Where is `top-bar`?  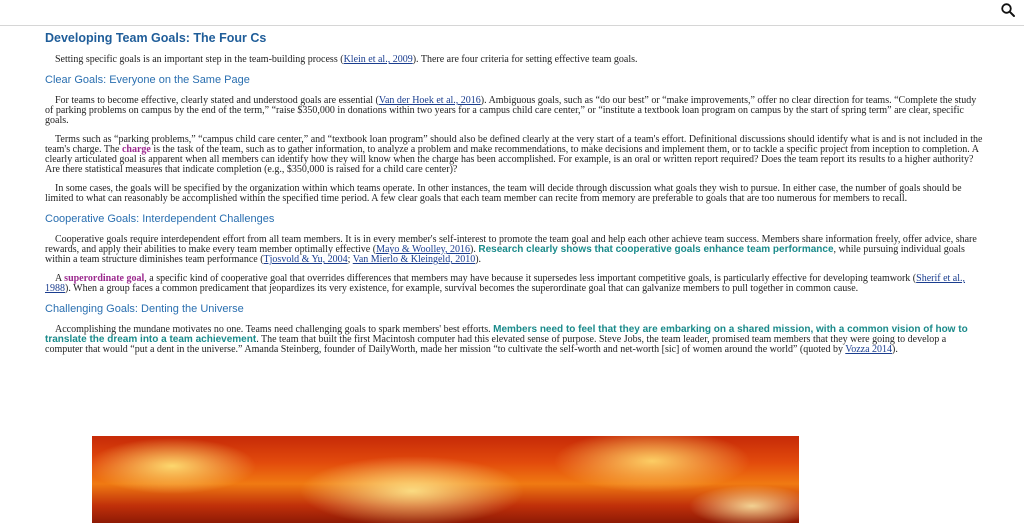
top-bar is located at coordinates (512, 13).